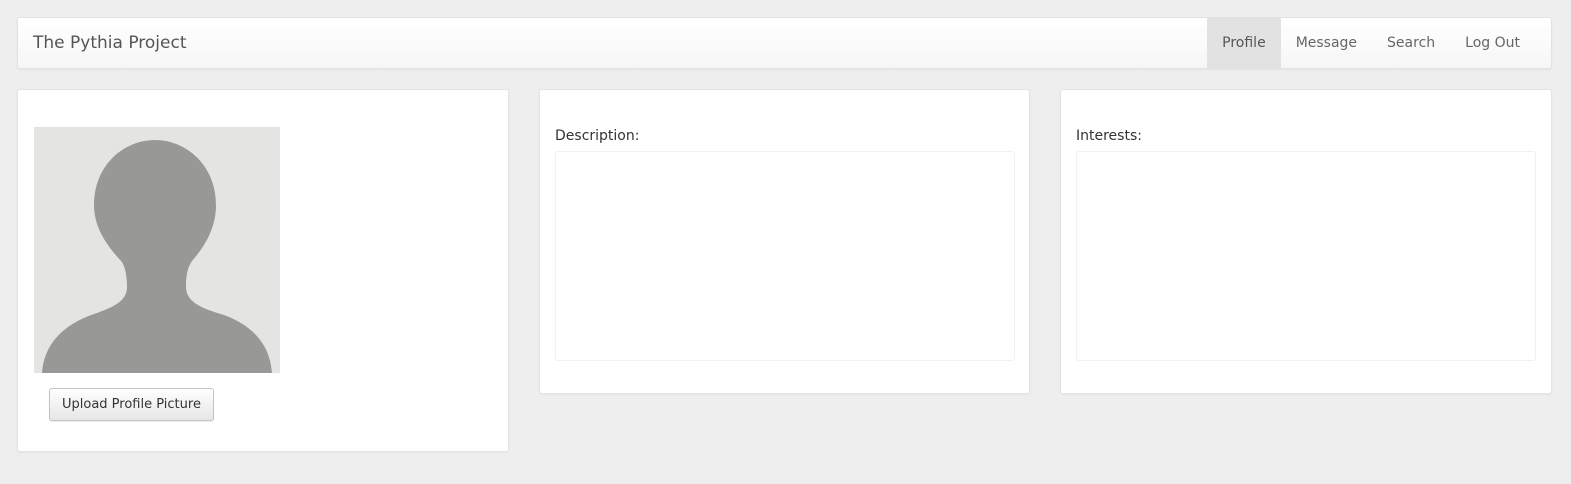  Describe the element at coordinates (157, 256) in the screenshot. I see `user-silhouette-icon` at that location.